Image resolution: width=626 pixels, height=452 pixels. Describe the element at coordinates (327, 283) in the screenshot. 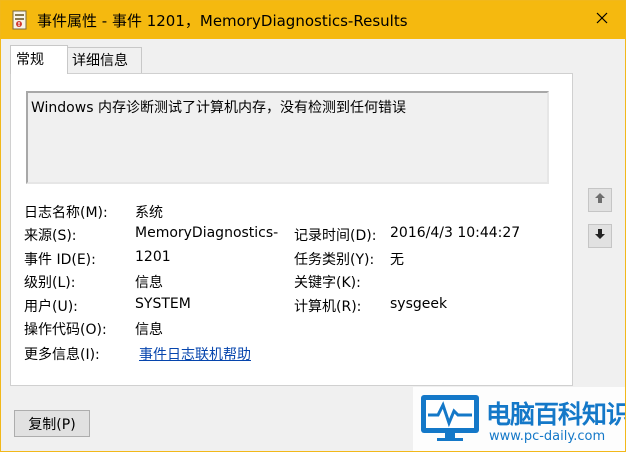

I see `keywords-label: 关键字(K):` at that location.